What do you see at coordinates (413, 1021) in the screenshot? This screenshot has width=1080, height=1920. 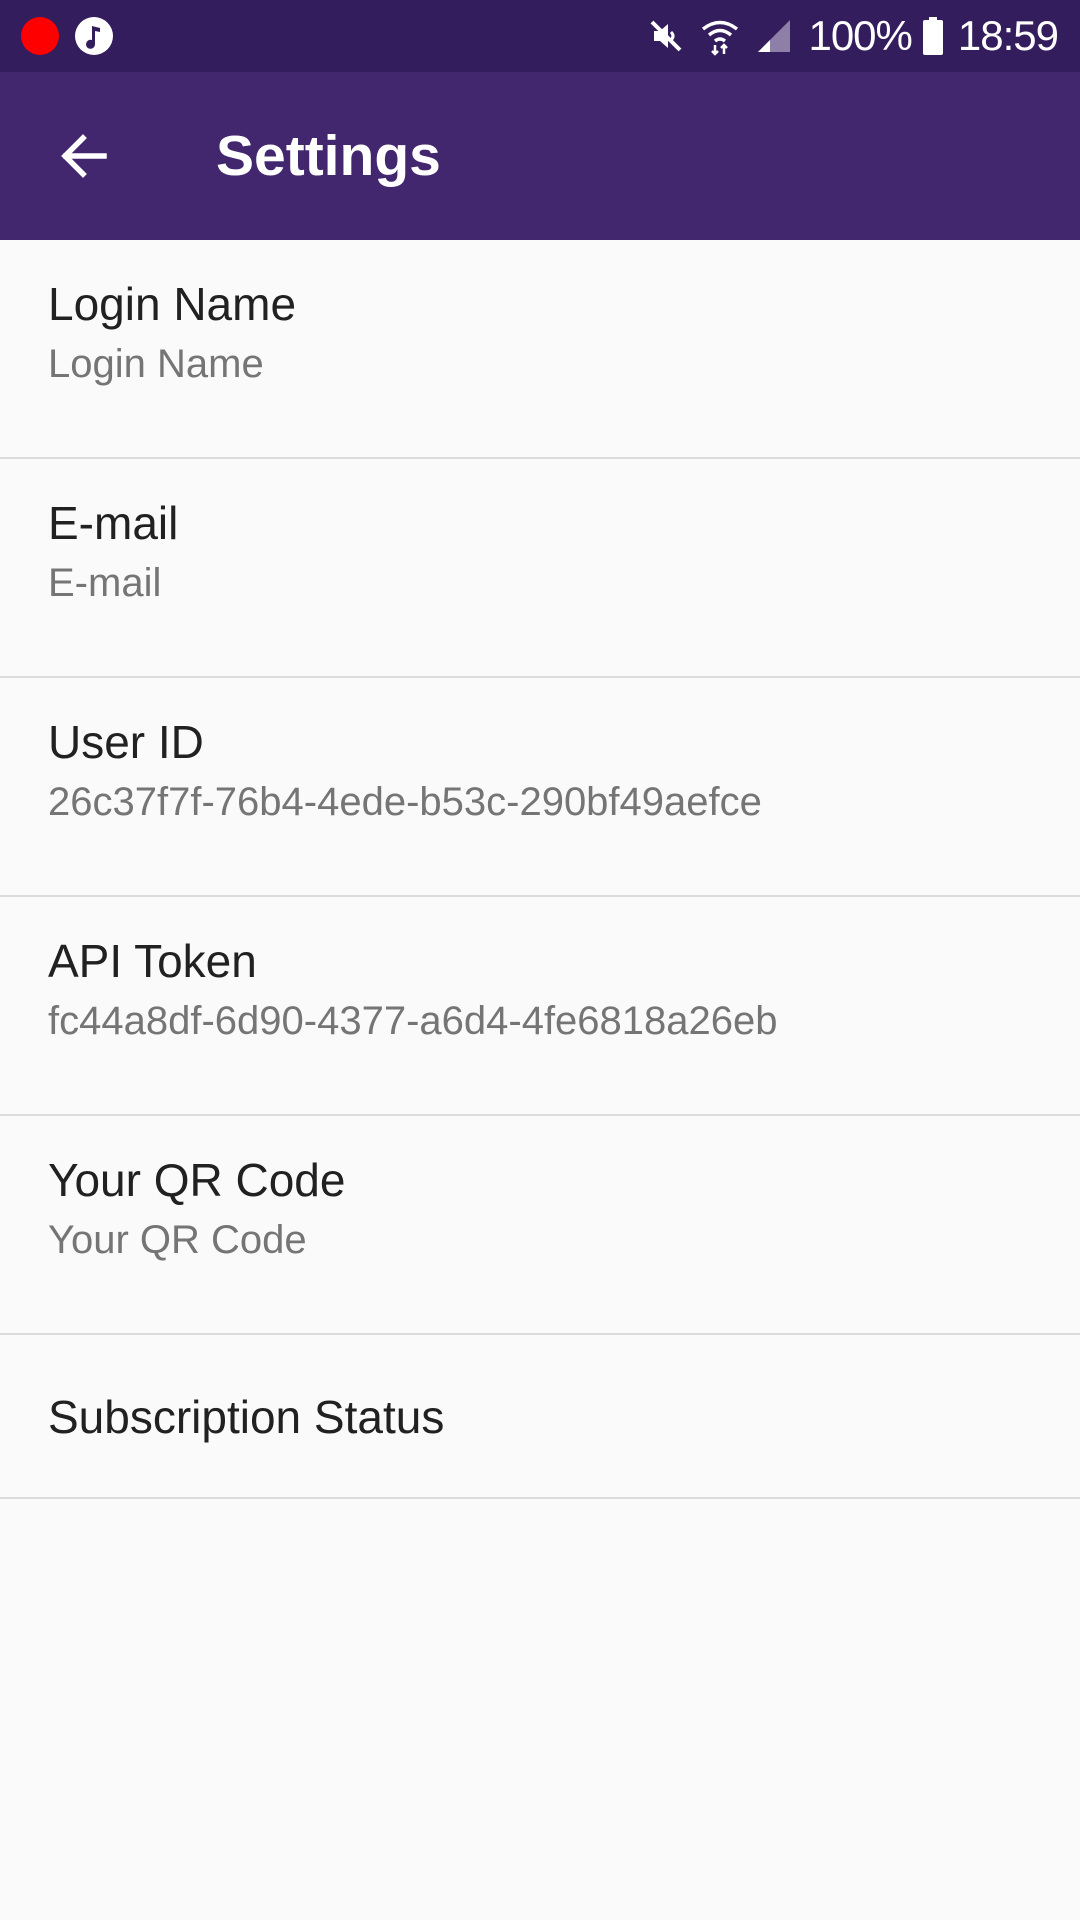 I see `setting-summary: fc44a8df-6d90-4377-a6d4-4fe6818a26eb` at bounding box center [413, 1021].